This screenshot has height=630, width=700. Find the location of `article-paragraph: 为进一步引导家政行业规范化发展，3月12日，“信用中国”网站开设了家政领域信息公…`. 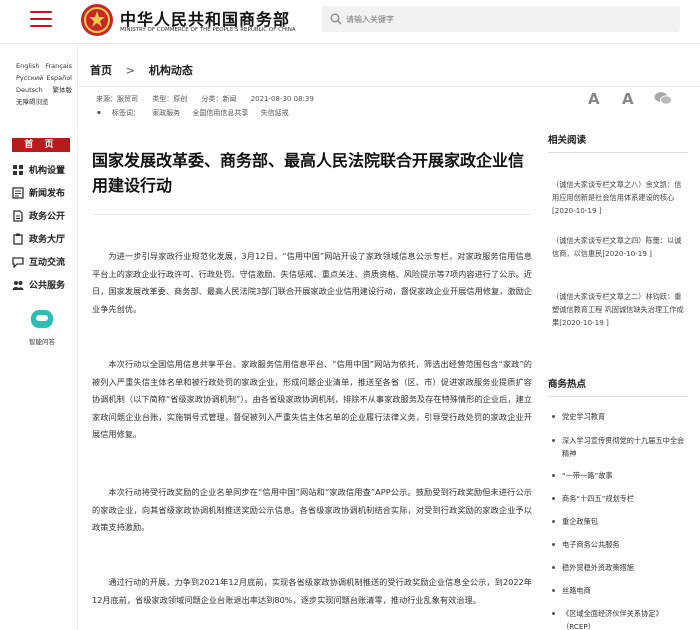

article-paragraph: 为进一步引导家政行业规范化发展，3月12日，“信用中国”网站开设了家政领域信息公… is located at coordinates (312, 282).